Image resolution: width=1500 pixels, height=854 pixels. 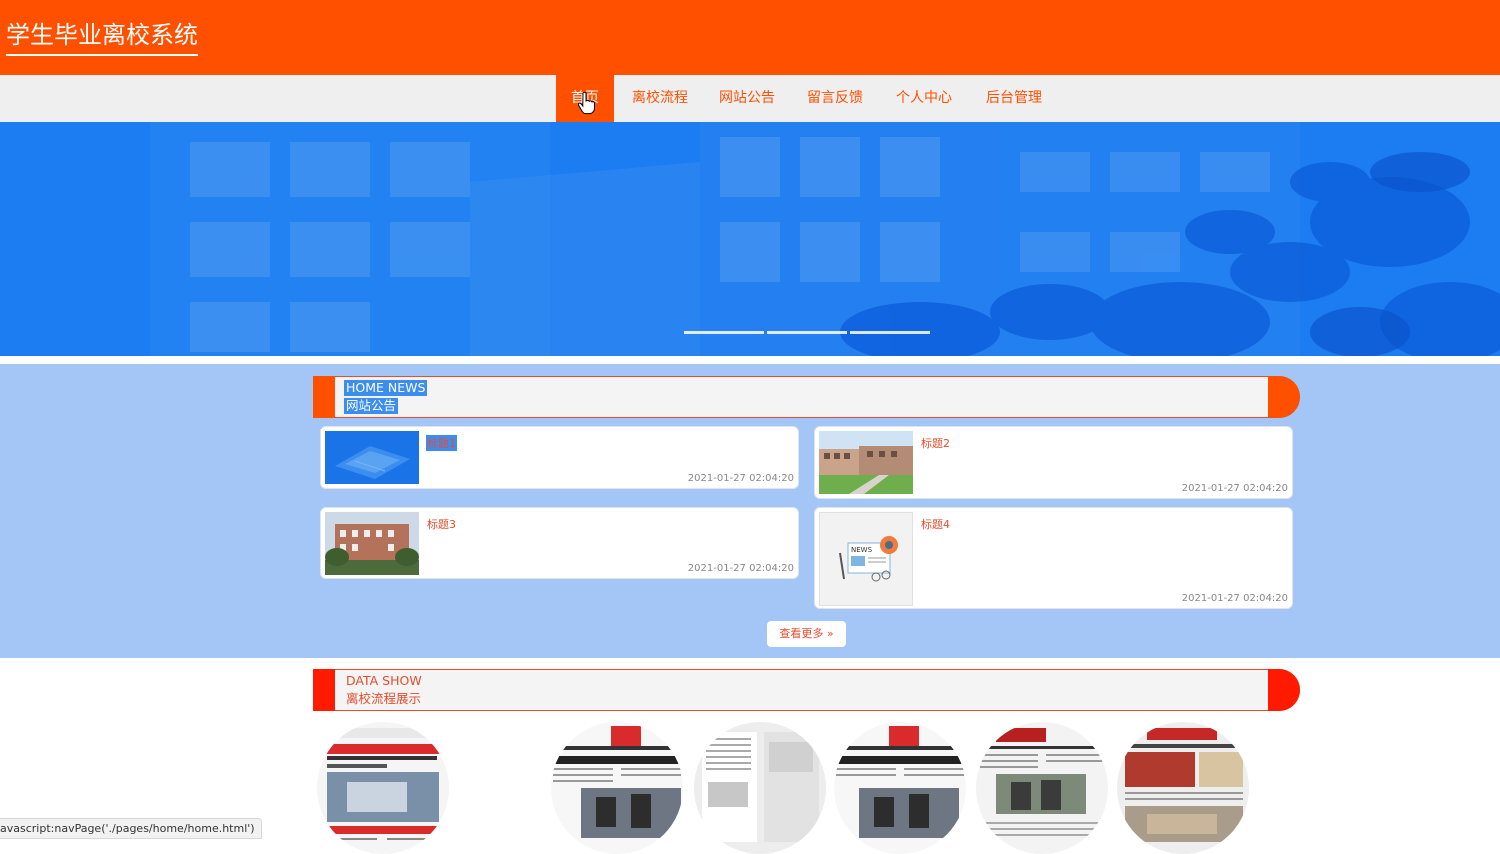 What do you see at coordinates (1284, 690) in the screenshot?
I see `header-end-cap` at bounding box center [1284, 690].